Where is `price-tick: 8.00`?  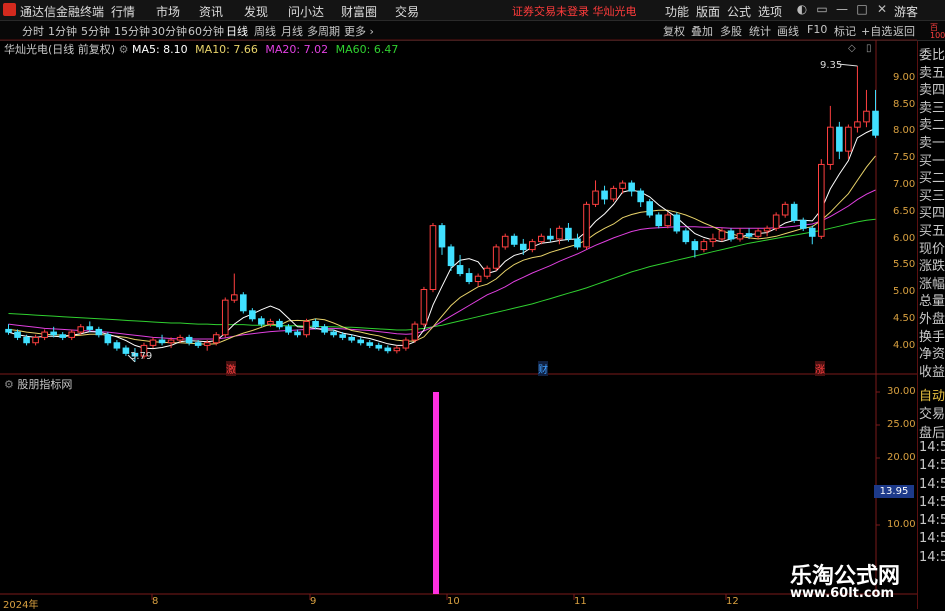 price-tick: 8.00 is located at coordinates (904, 130).